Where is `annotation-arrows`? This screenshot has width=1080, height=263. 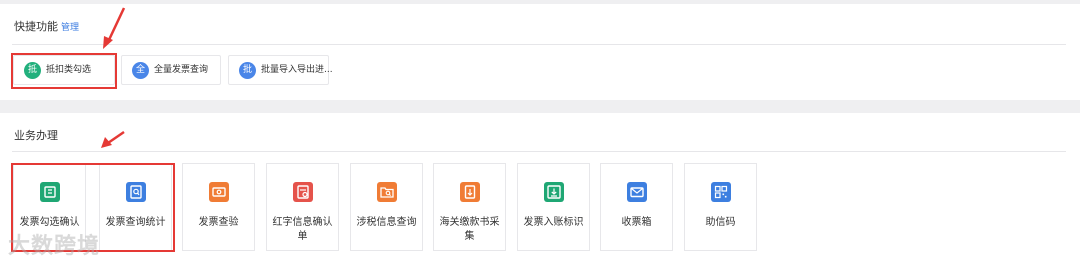
annotation-arrows is located at coordinates (113, 77).